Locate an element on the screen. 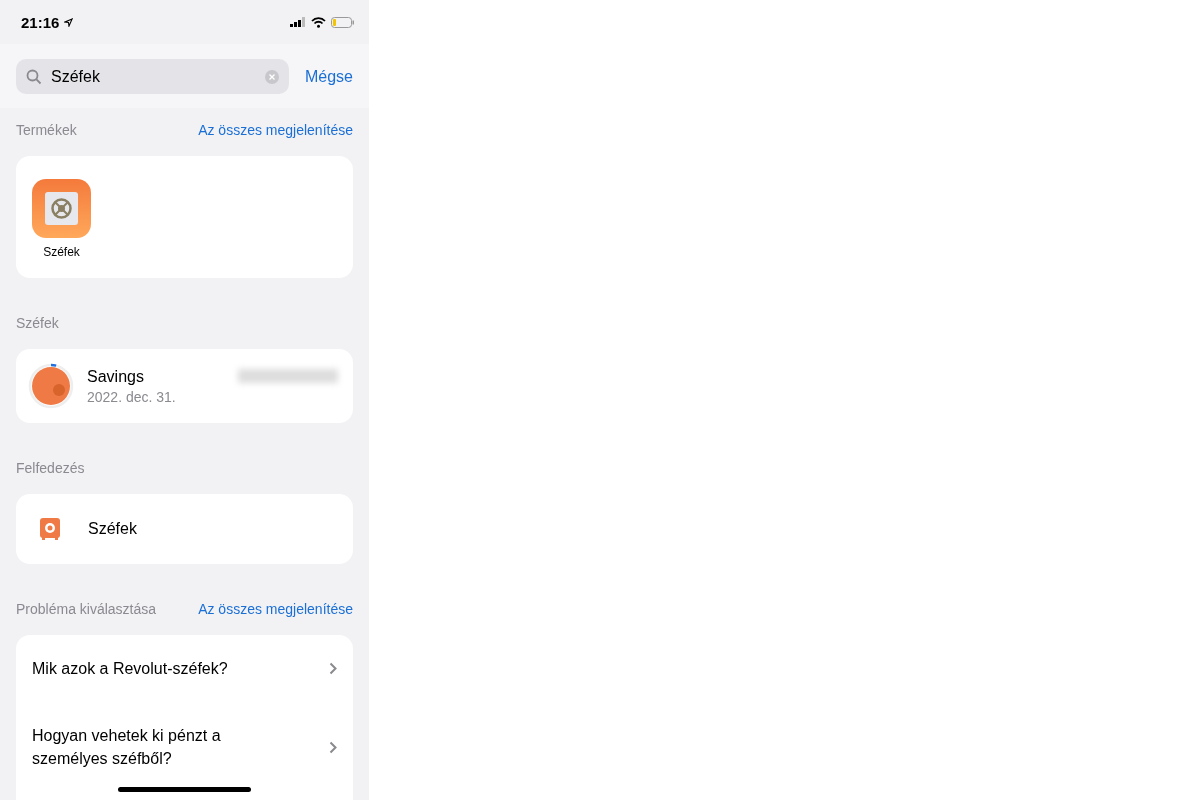 Image resolution: width=1200 pixels, height=800 pixels. section-heading: Probléma kiválasztása is located at coordinates (86, 609).